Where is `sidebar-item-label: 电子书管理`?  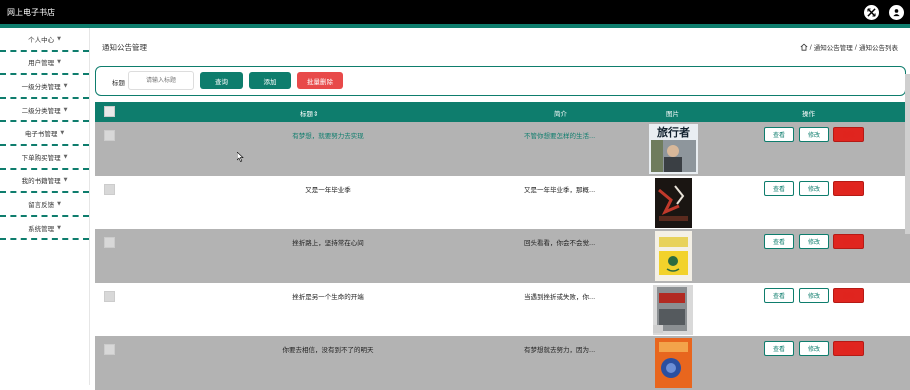
sidebar-item-label: 电子书管理 is located at coordinates (41, 134).